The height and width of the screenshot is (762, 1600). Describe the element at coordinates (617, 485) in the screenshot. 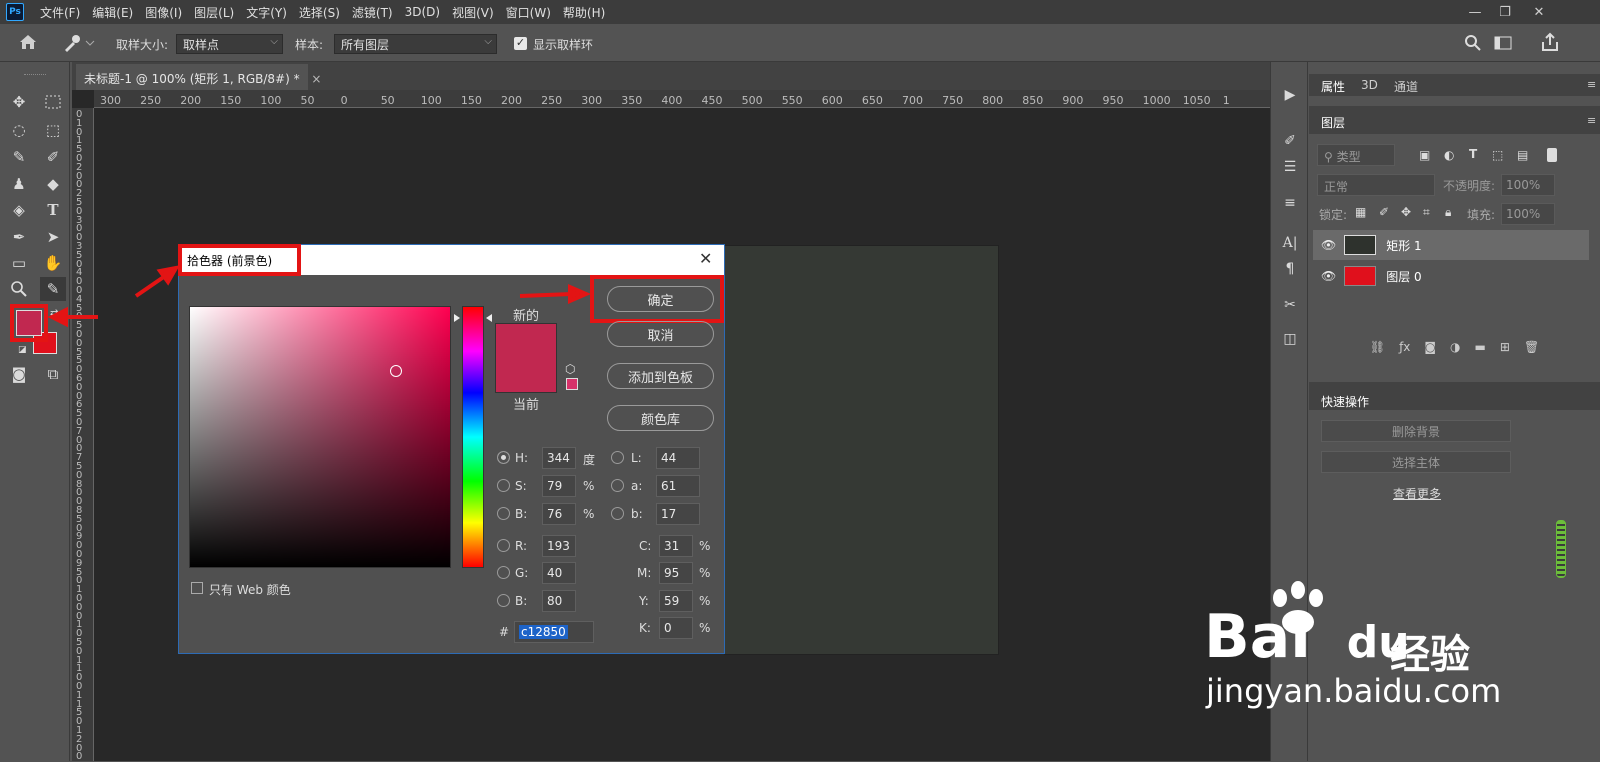

I see `radio-a` at that location.